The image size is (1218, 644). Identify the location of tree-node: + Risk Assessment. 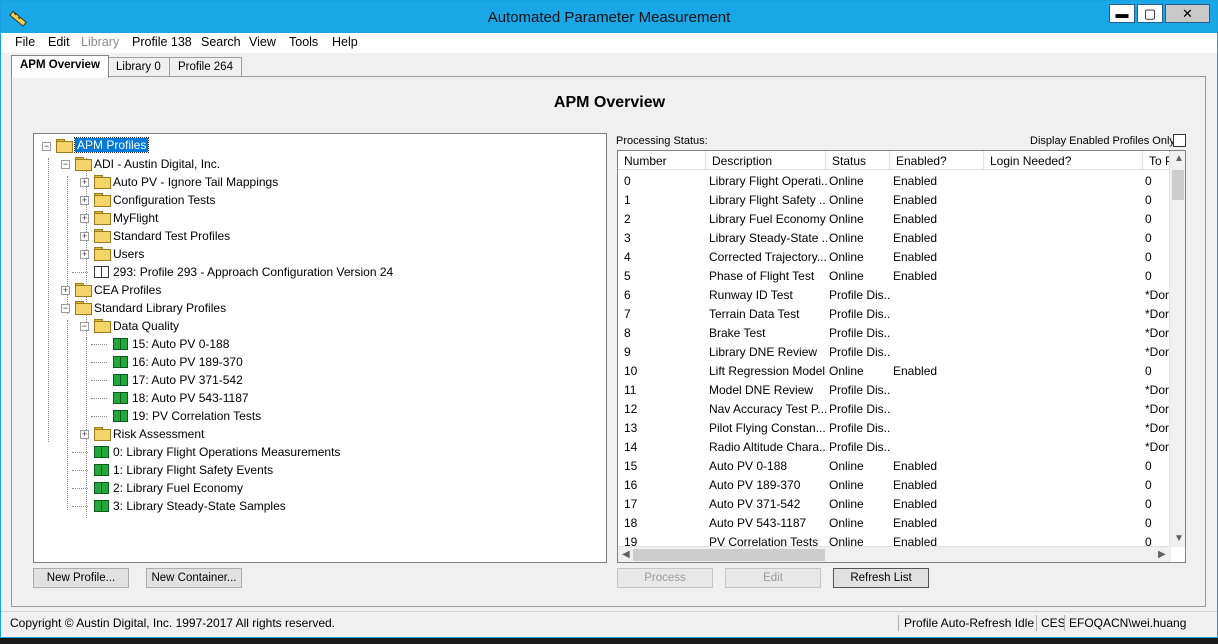
(319, 434).